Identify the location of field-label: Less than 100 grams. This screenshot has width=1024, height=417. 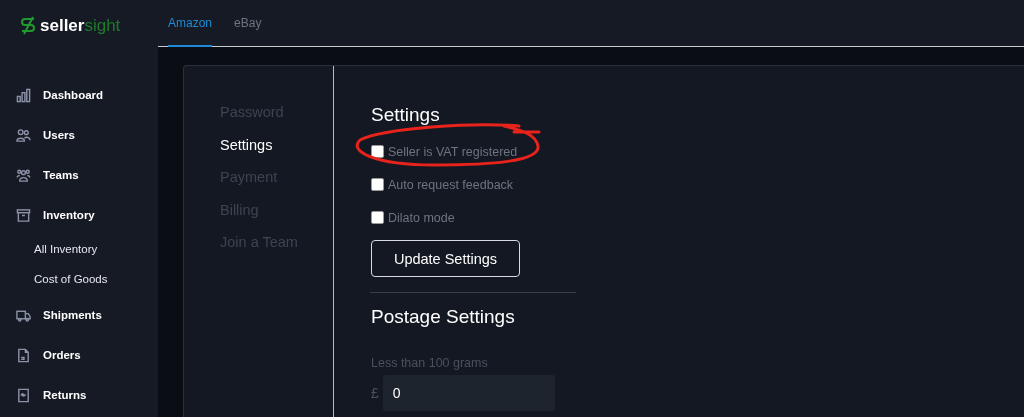
(430, 363).